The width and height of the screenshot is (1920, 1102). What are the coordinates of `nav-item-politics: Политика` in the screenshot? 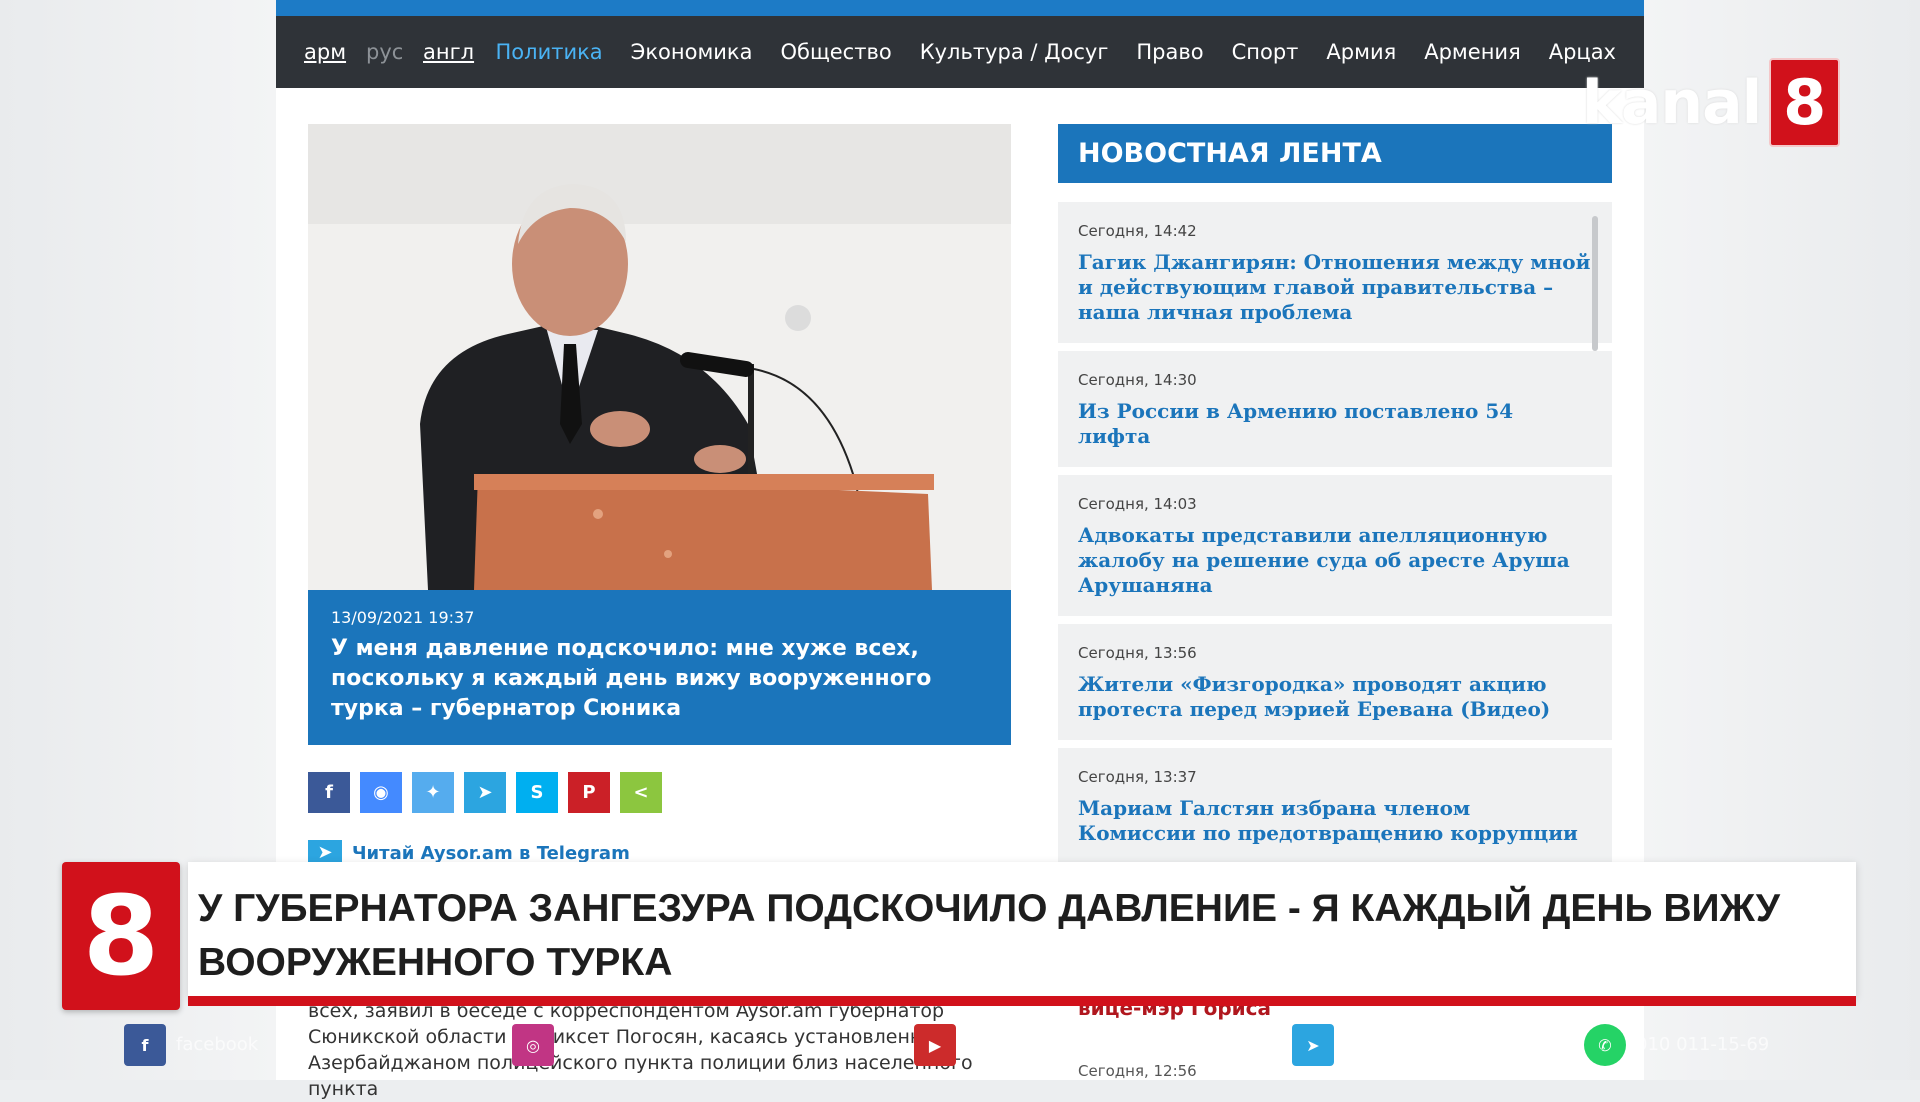 It's located at (549, 52).